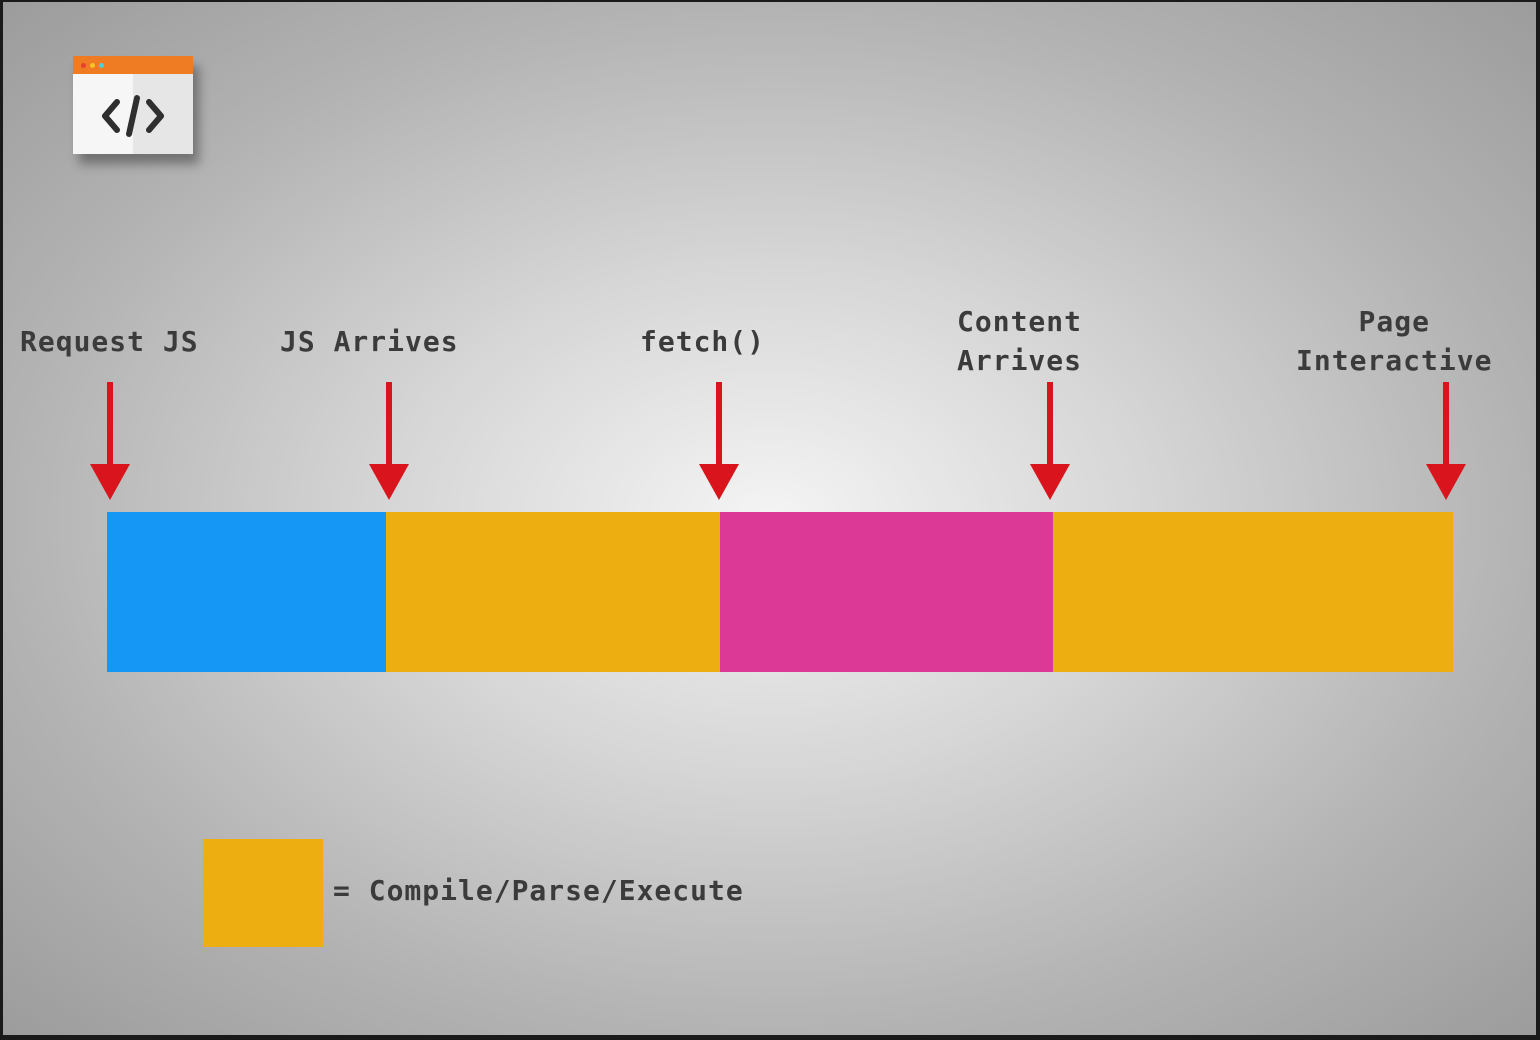  I want to click on code-brackets-icon, so click(133, 116).